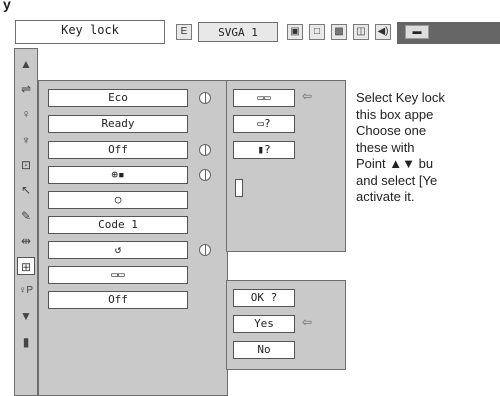 This screenshot has height=396, width=500. I want to click on door-icon: ▮, so click(26, 342).